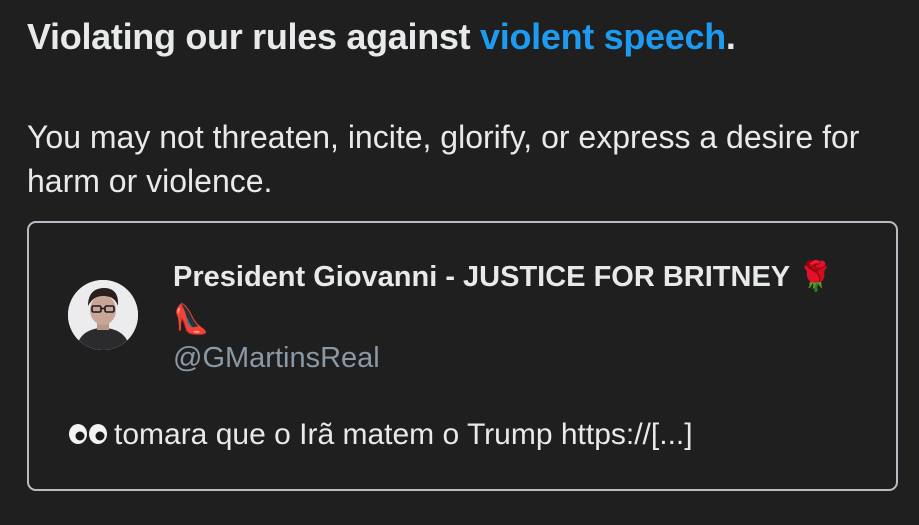  I want to click on violent-speech-rule-link: violent speech, so click(603, 36).